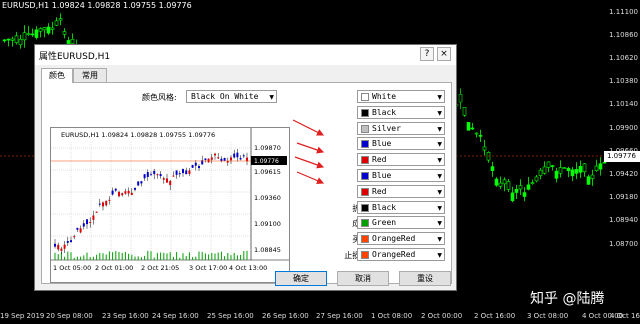 This screenshot has height=324, width=640. Describe the element at coordinates (495, 316) in the screenshot. I see `time-axis-label: 2 Oct 16:00` at that location.